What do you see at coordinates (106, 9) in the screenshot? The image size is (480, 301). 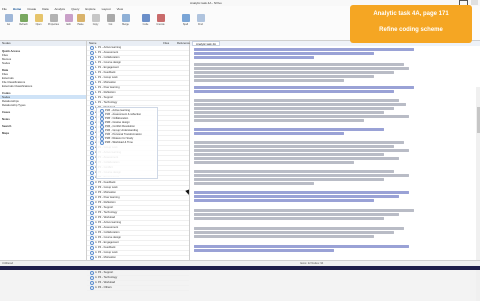 I see `tab-layout: Layout` at bounding box center [106, 9].